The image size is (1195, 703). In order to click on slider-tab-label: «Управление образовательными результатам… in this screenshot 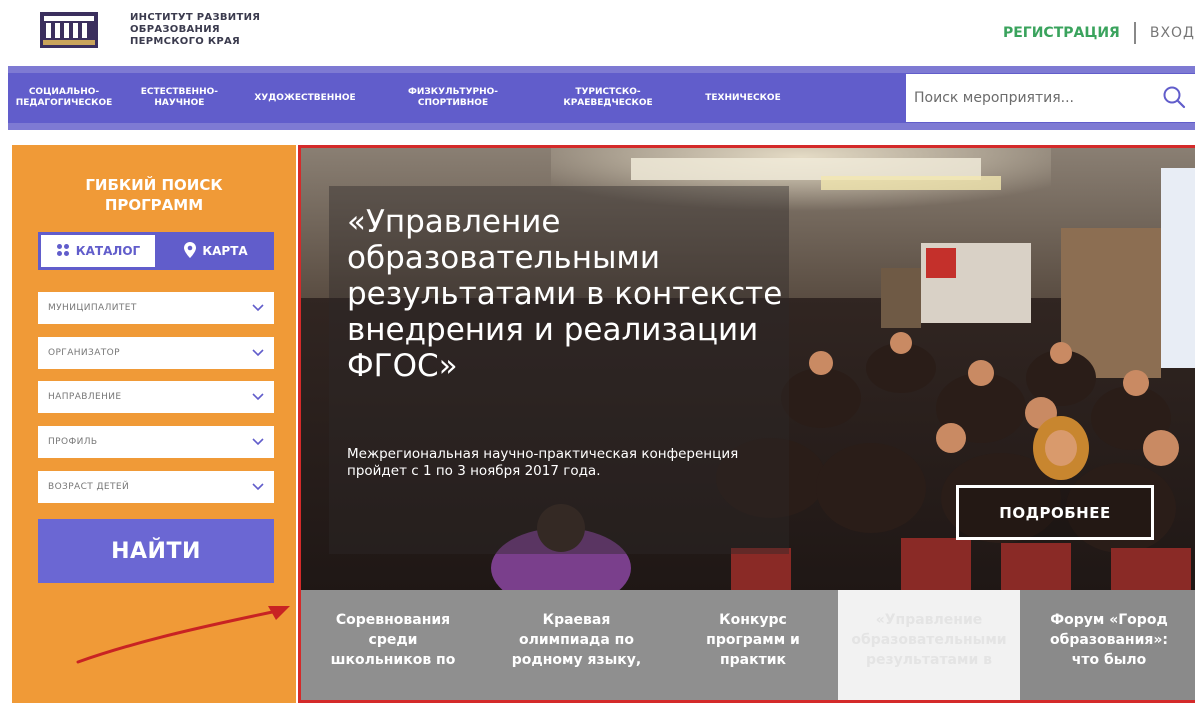, I will do `click(929, 640)`.